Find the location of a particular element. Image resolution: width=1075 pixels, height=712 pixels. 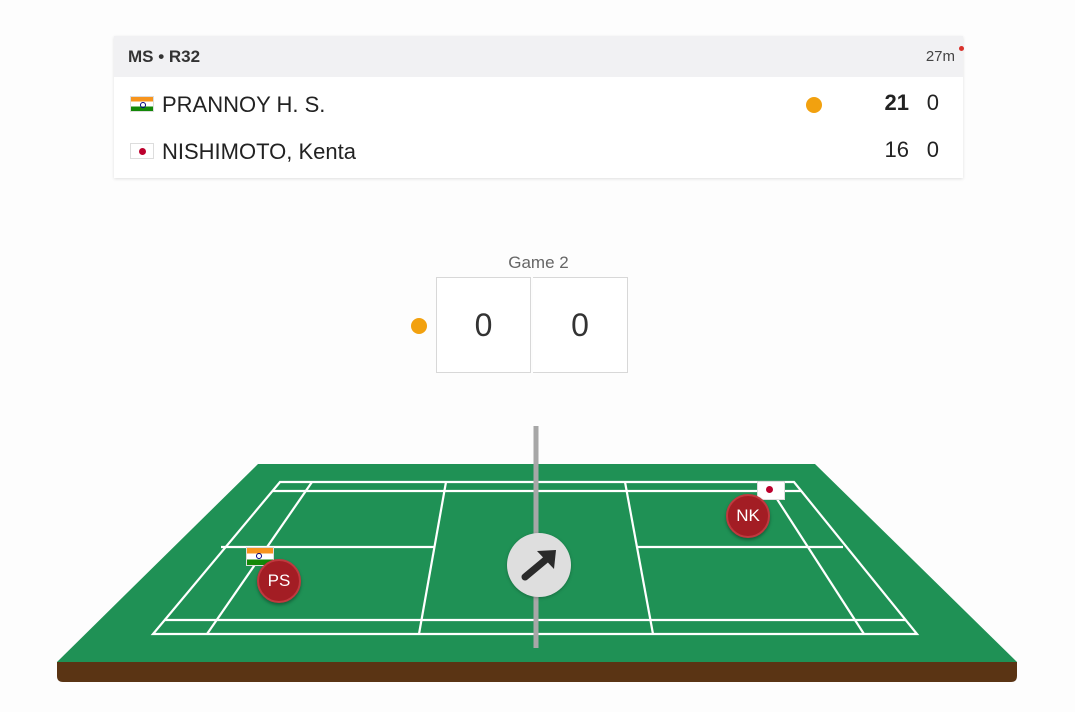

shuttle-direction-button is located at coordinates (539, 565).